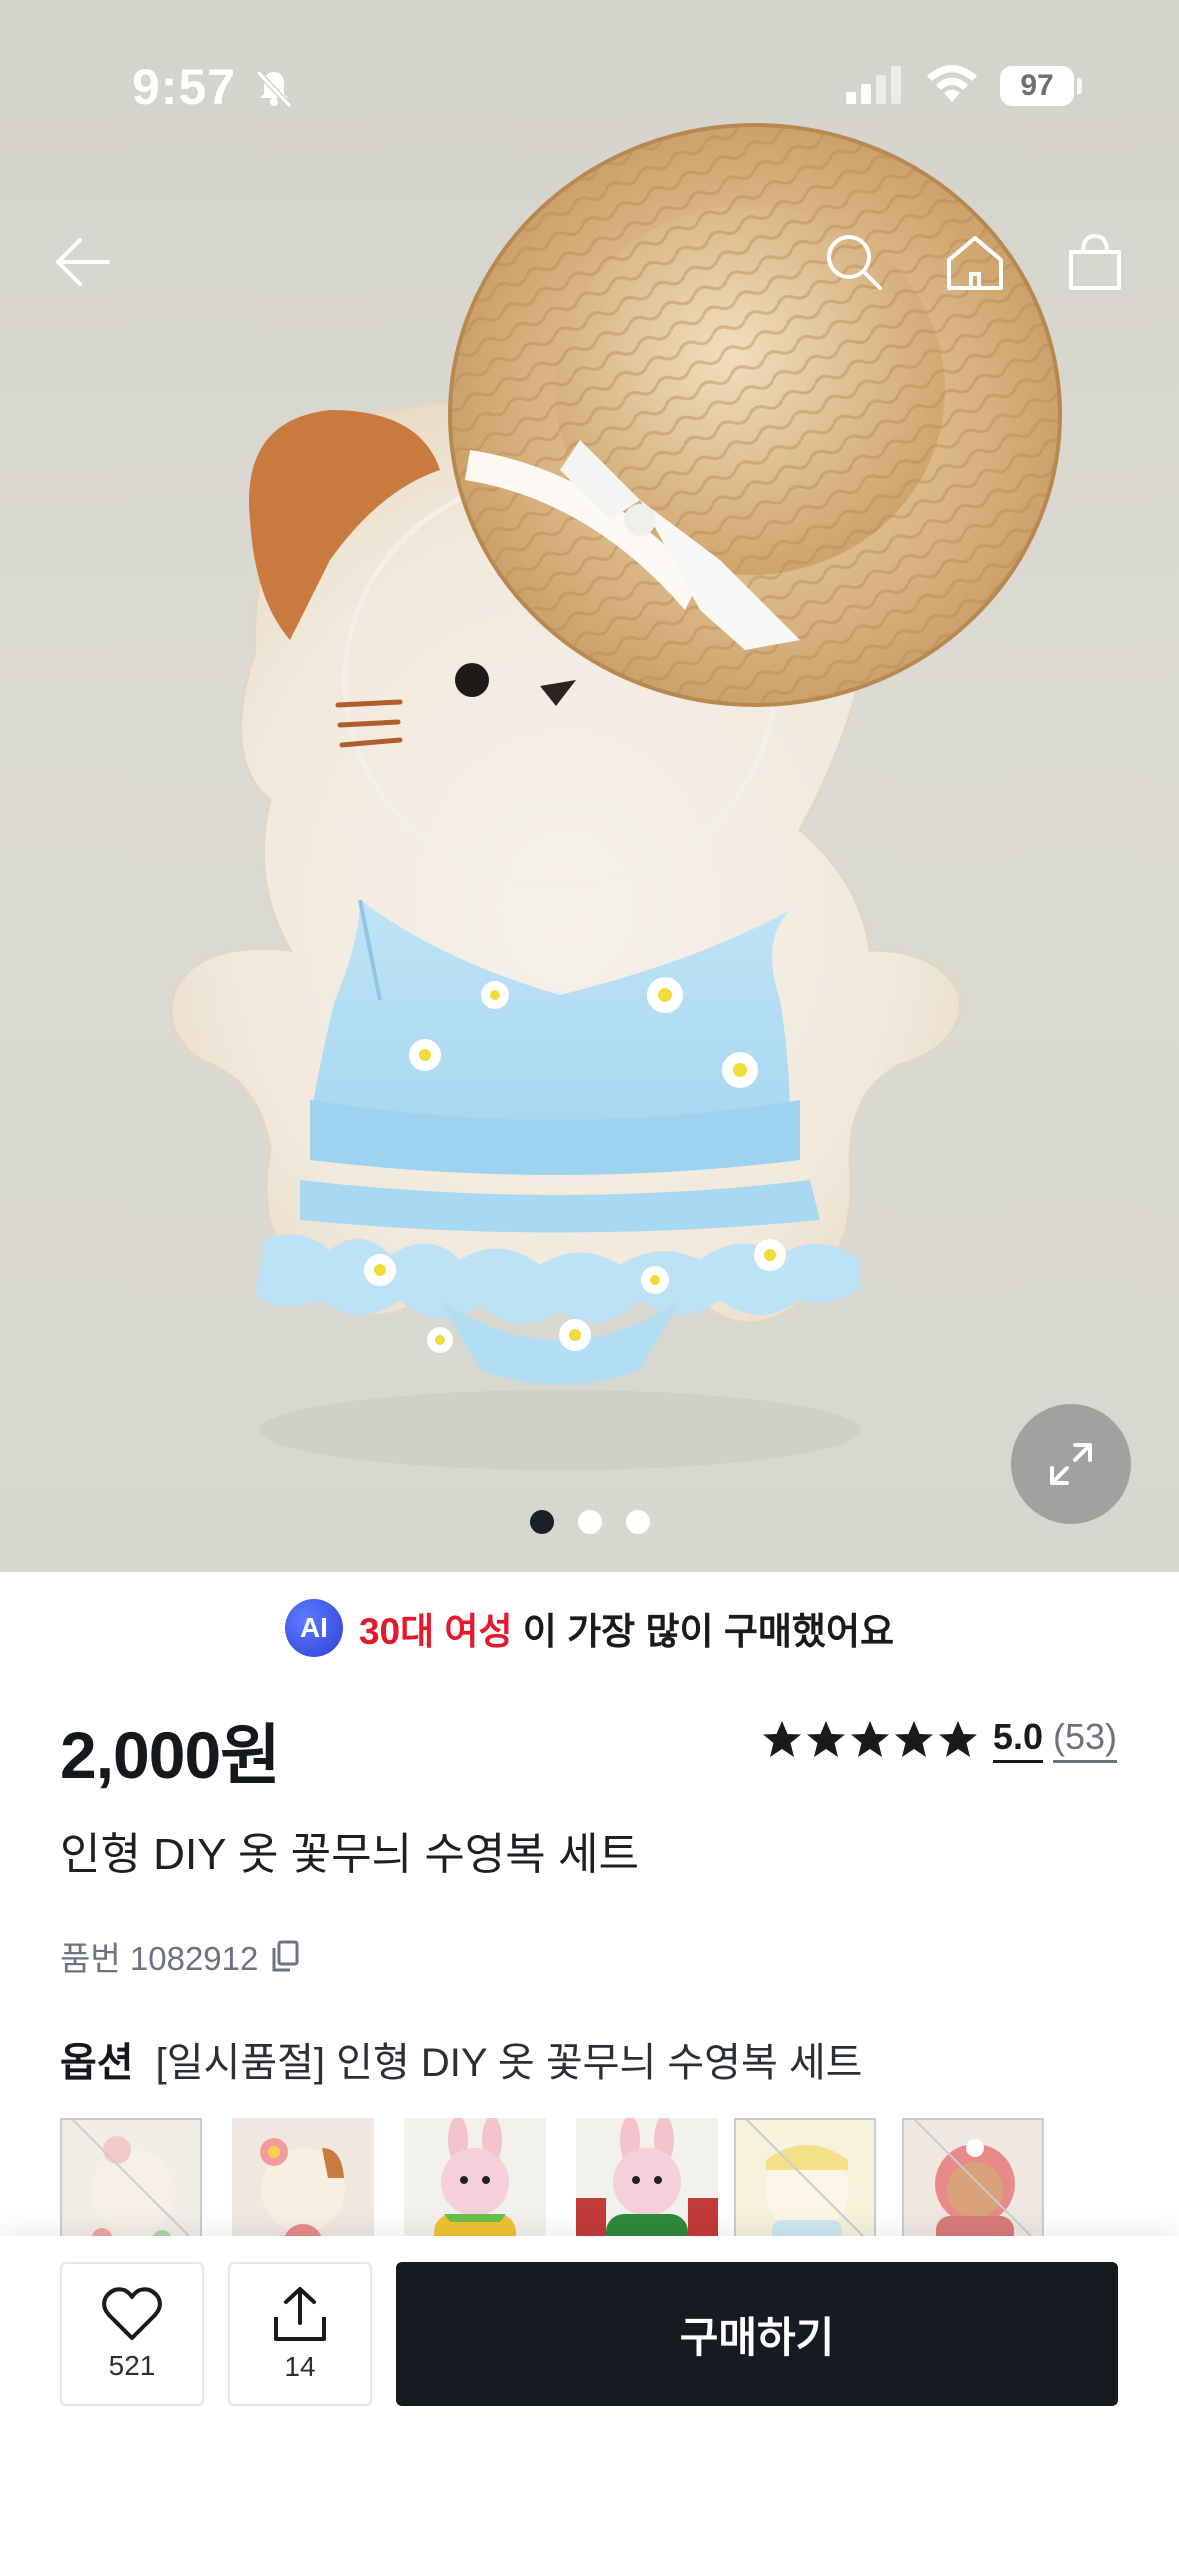  I want to click on search-icon, so click(854, 262).